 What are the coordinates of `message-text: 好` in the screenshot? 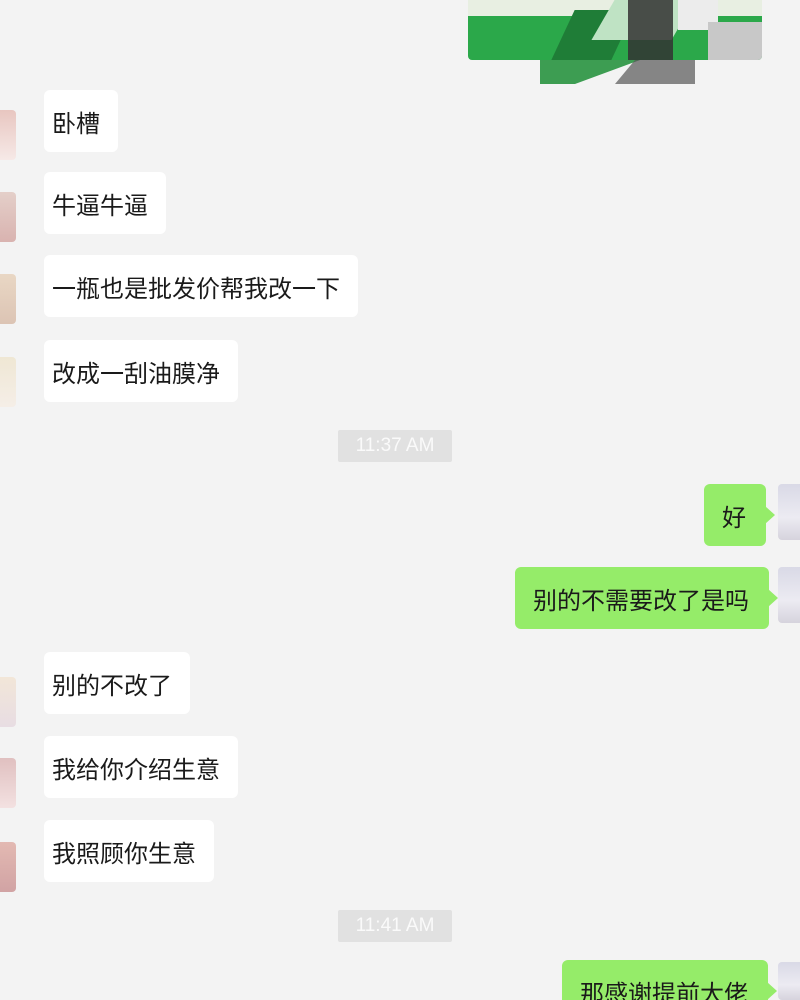 It's located at (734, 517).